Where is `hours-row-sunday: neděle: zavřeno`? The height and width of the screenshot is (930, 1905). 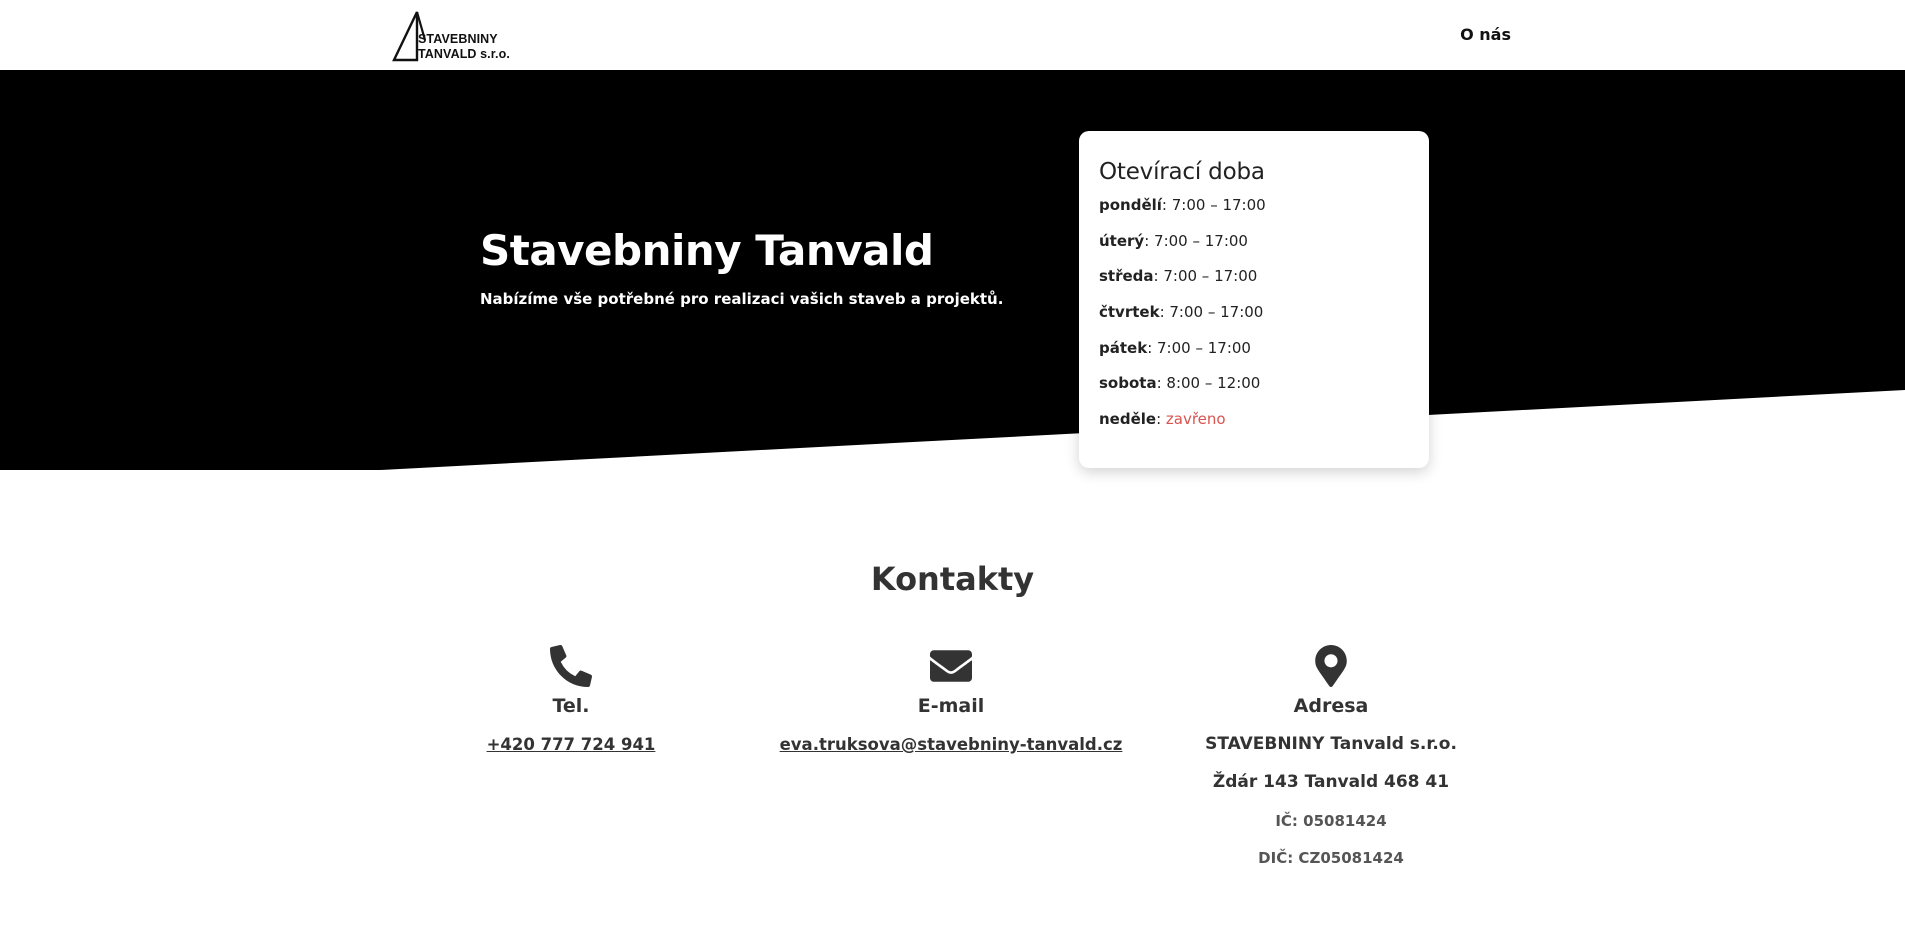
hours-row-sunday: neděle: zavřeno is located at coordinates (1162, 419).